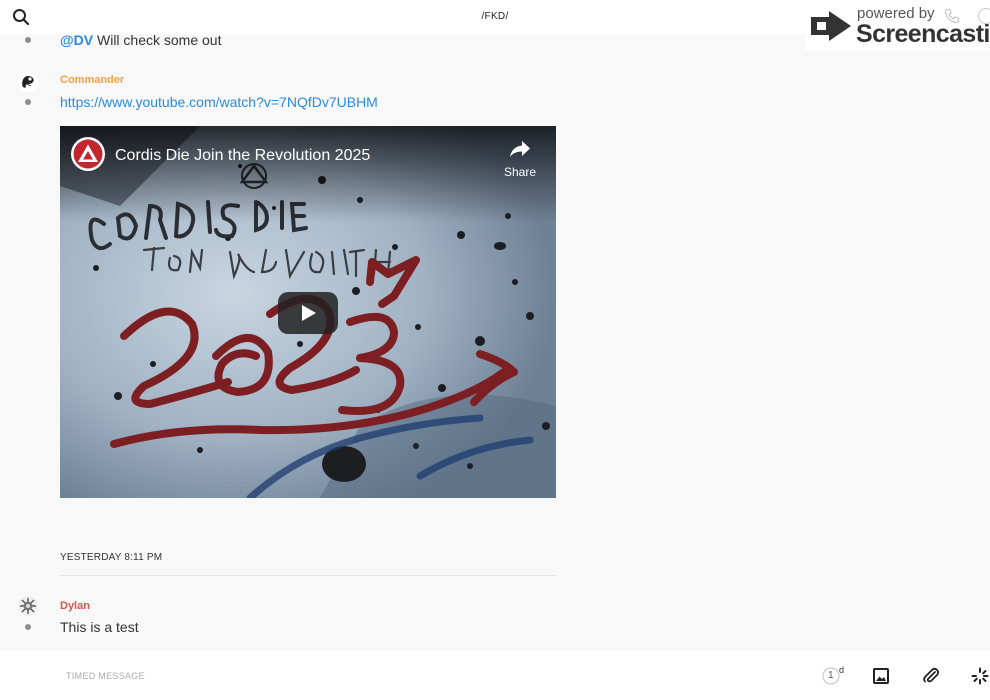  Describe the element at coordinates (831, 26) in the screenshot. I see `screencastify-logo` at that location.